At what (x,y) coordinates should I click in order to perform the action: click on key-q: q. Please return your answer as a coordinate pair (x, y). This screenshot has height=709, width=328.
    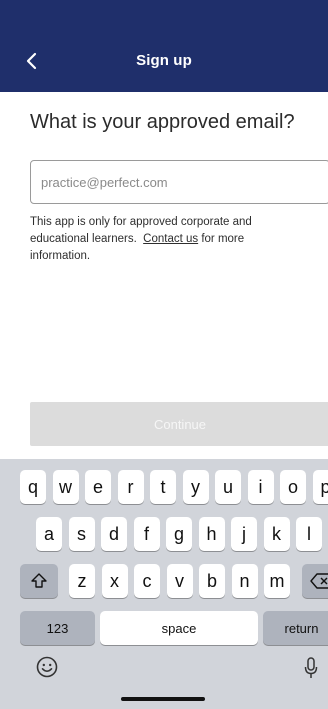
    Looking at the image, I should click on (33, 487).